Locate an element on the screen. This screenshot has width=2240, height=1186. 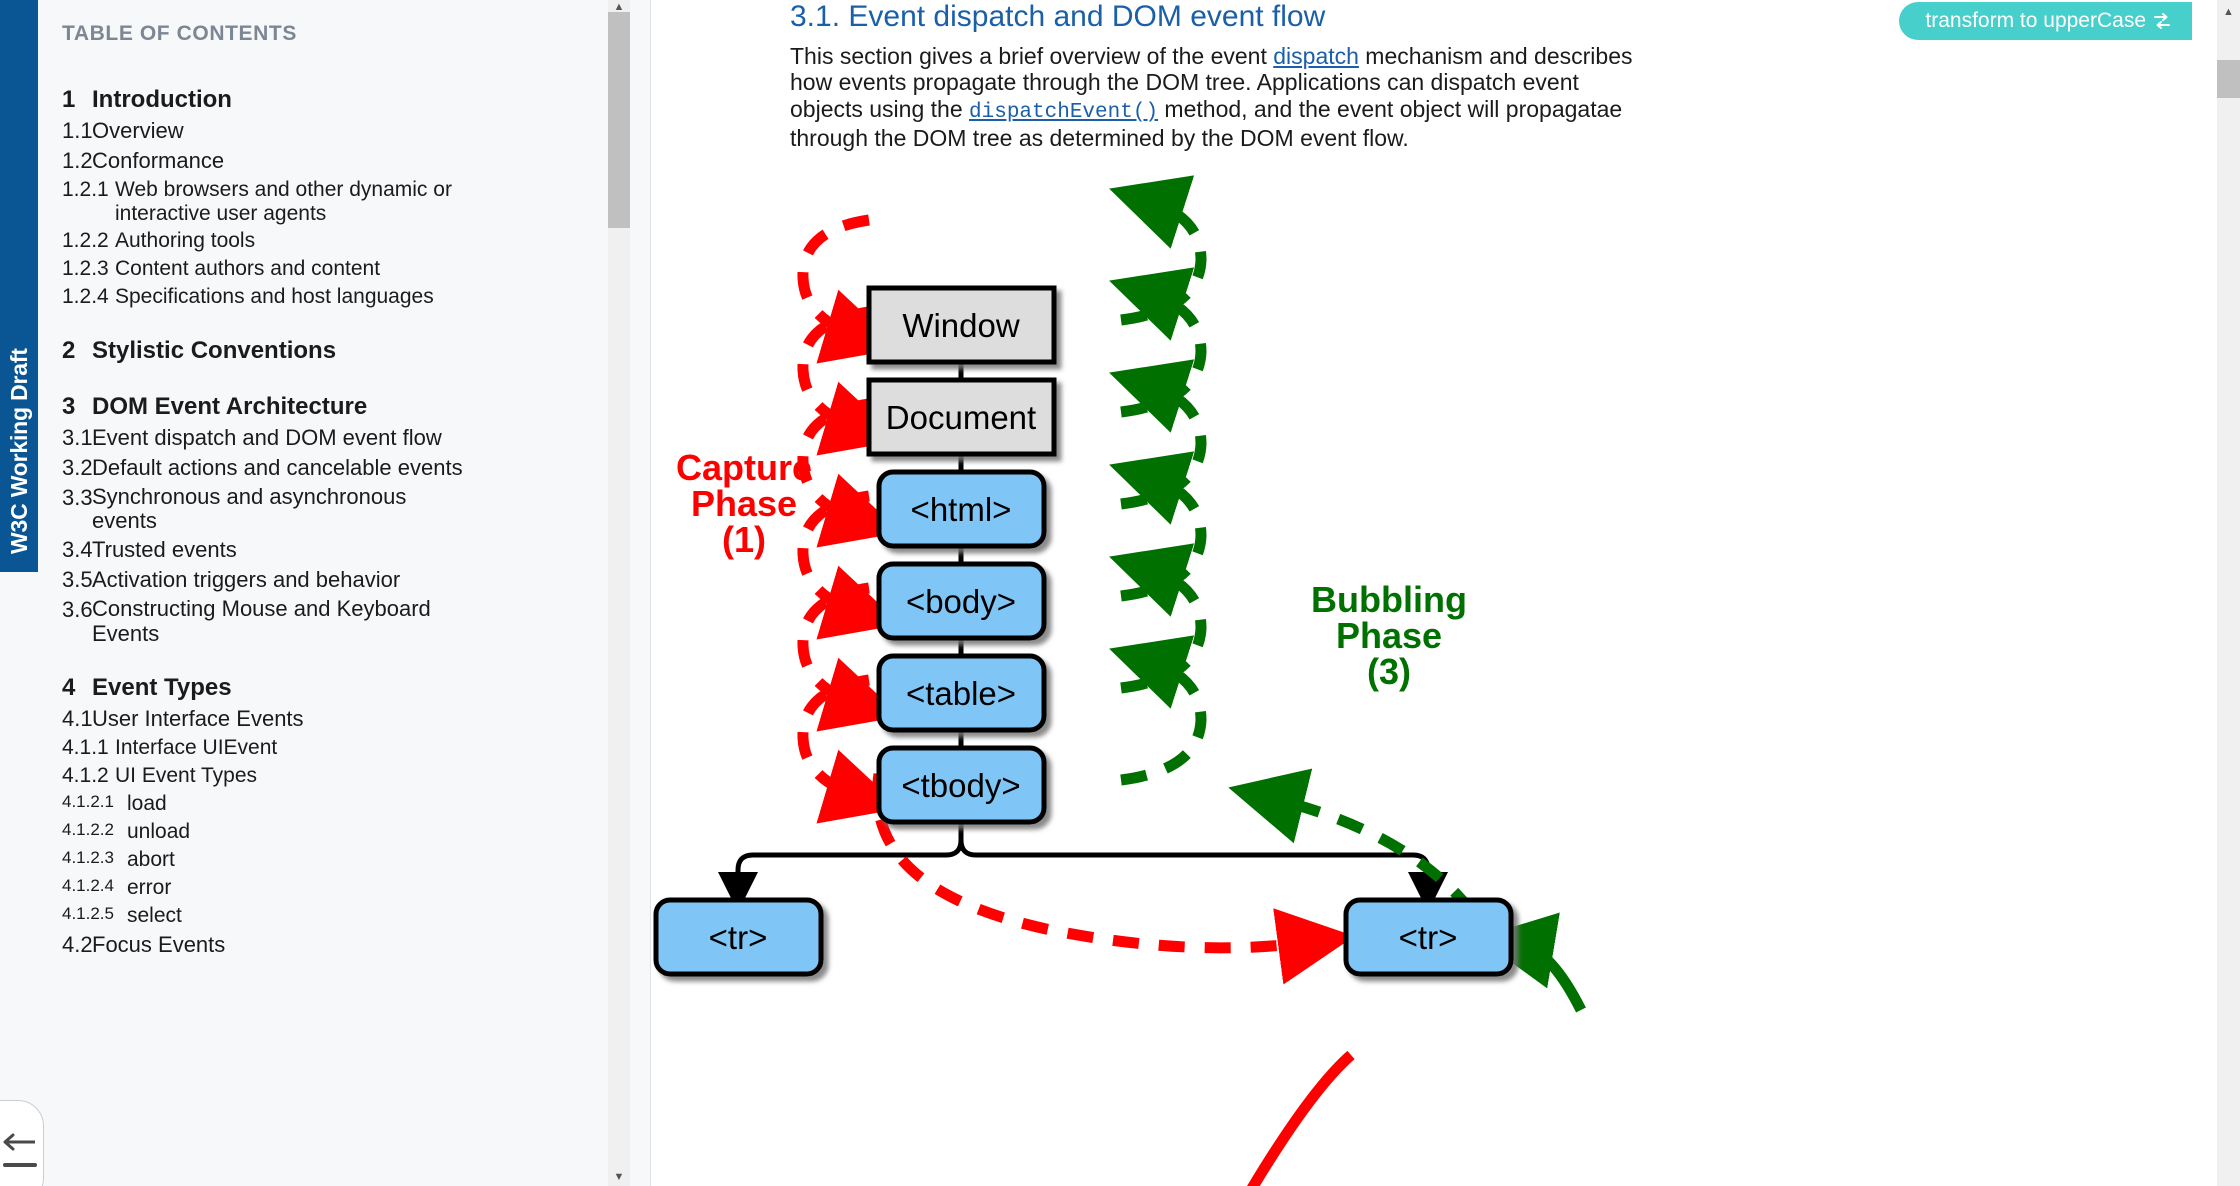
toc-item-3-1: 3.1 Event dispatch and DOM event flow is located at coordinates (315, 438).